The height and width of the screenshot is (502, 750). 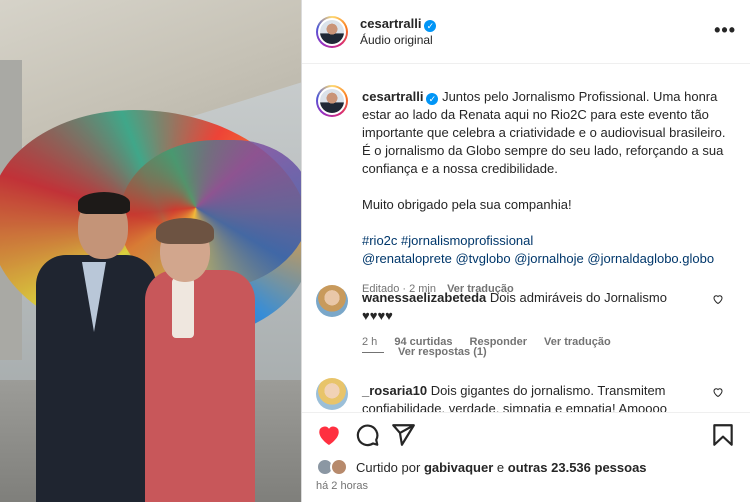 What do you see at coordinates (467, 240) in the screenshot?
I see `hashtag-link: #jornalismoprofissional` at bounding box center [467, 240].